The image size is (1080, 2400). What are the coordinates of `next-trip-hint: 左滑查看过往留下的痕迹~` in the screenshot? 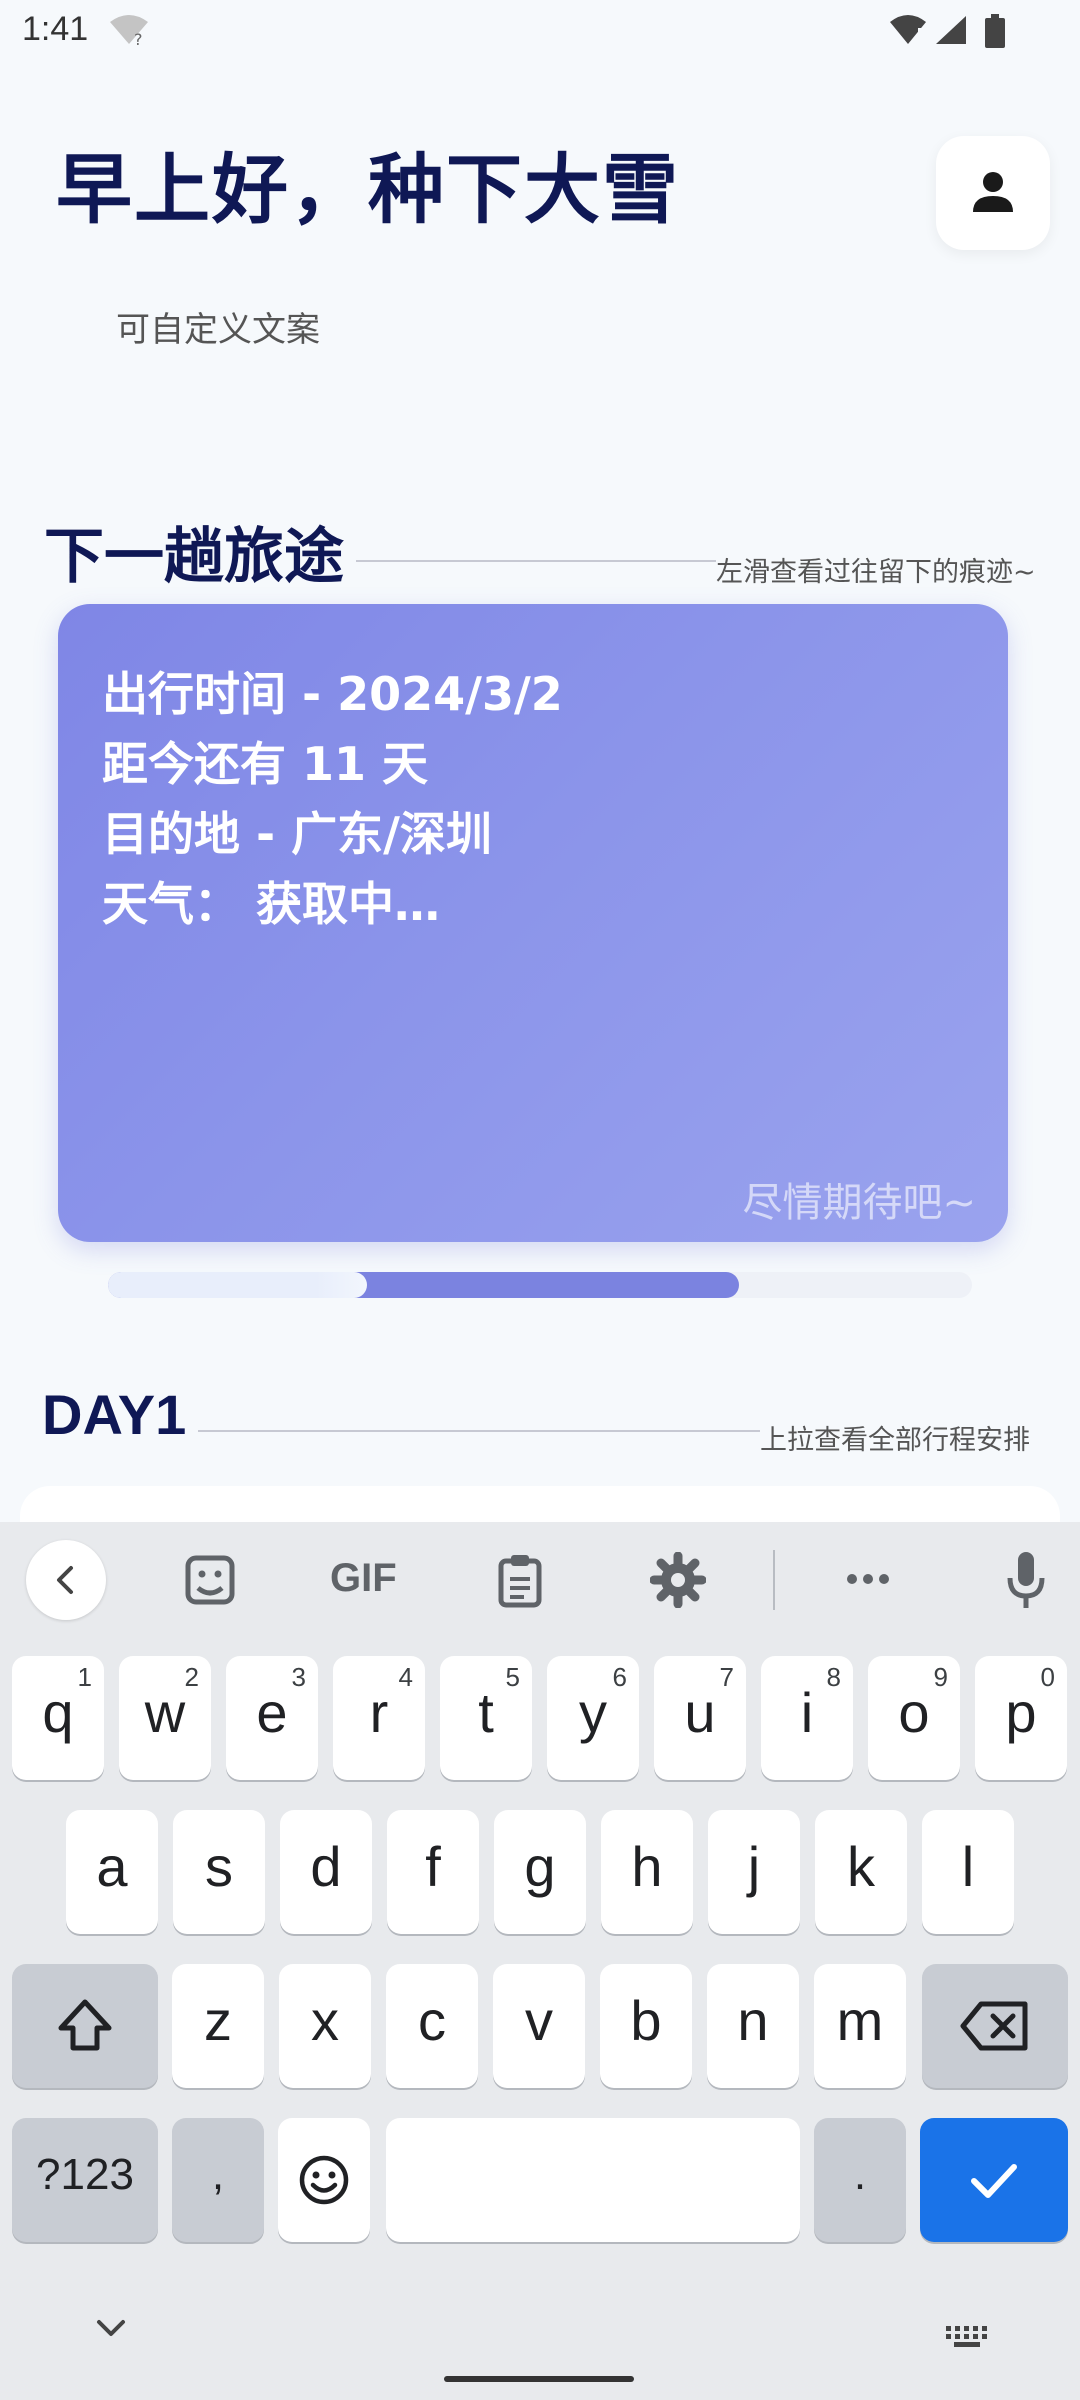 It's located at (876, 572).